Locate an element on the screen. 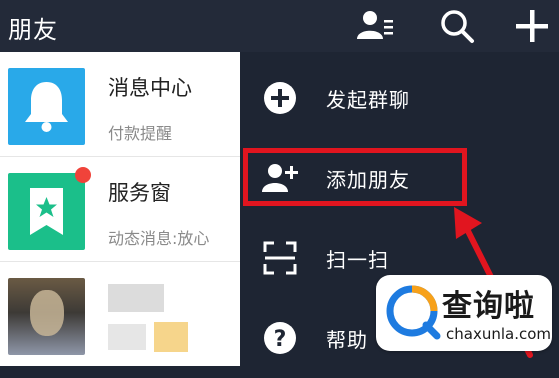 The image size is (559, 378). list-item-message-center: 消息中心 付款提醒 is located at coordinates (120, 104).